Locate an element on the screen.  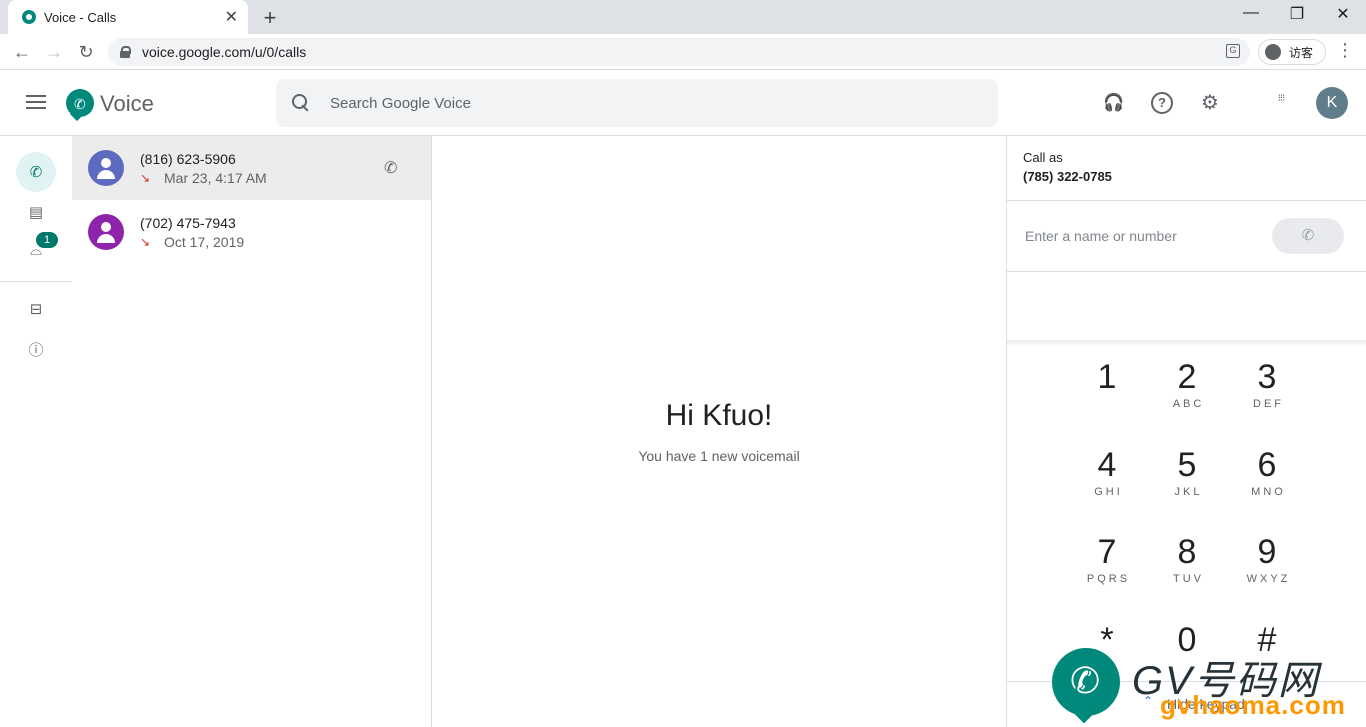
app-header: ✆ Voice 🎧 ? ⚙ ⁝⁝⁝ K is located at coordinates (683, 103).